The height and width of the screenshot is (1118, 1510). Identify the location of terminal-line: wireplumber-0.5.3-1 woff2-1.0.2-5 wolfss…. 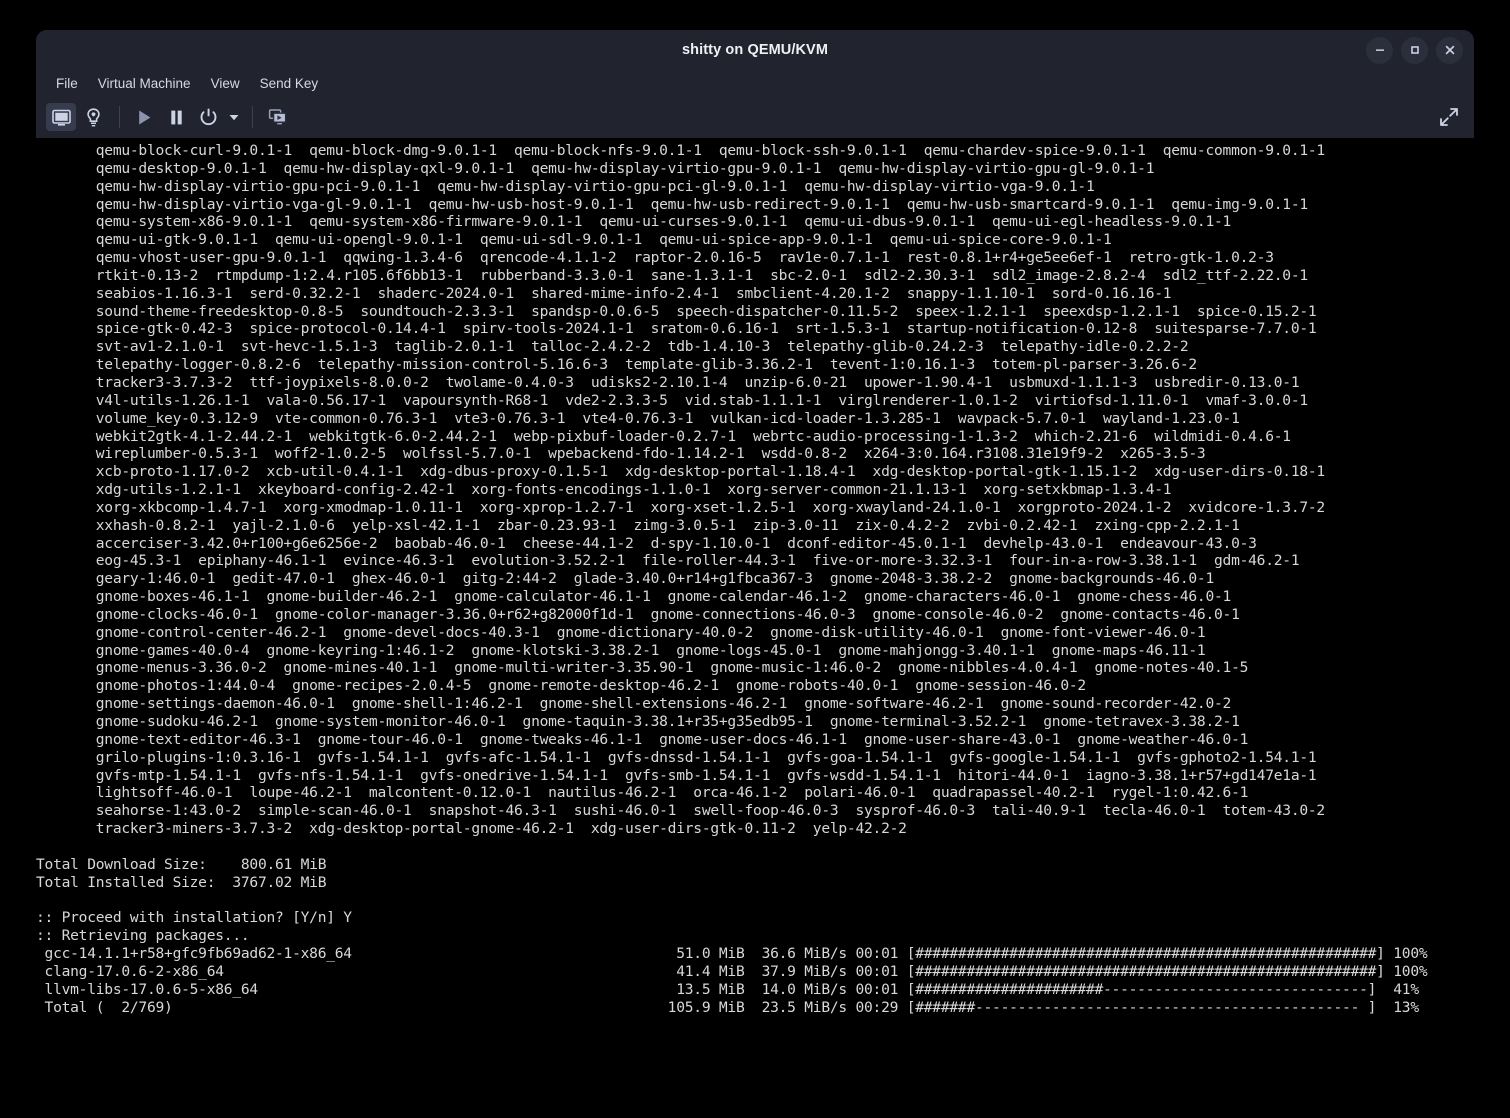
(621, 454).